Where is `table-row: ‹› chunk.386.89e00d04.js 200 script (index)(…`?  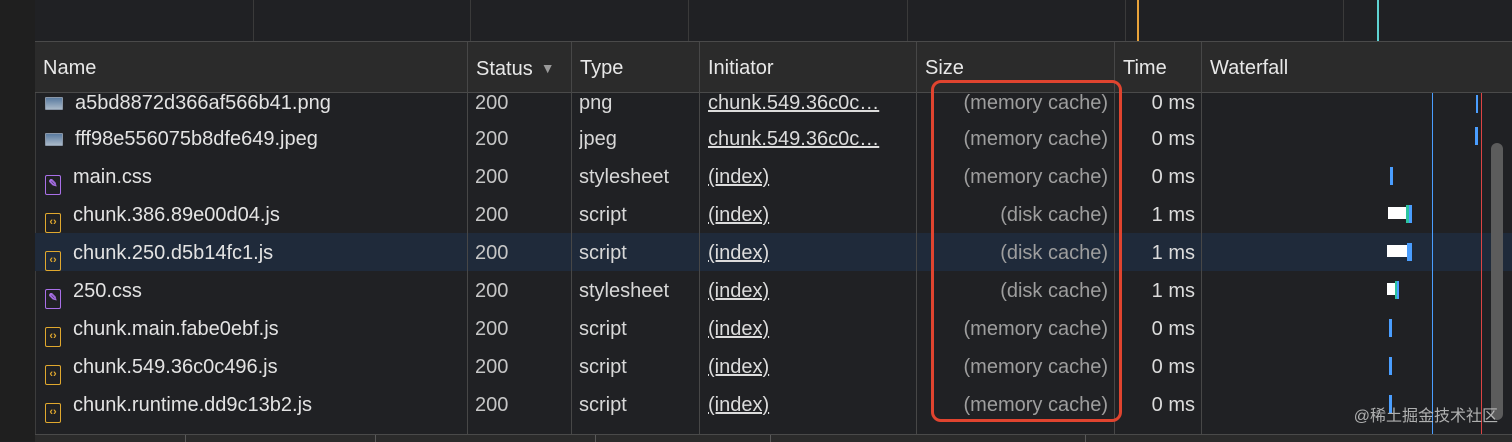 table-row: ‹› chunk.386.89e00d04.js 200 script (index)(… is located at coordinates (773, 214).